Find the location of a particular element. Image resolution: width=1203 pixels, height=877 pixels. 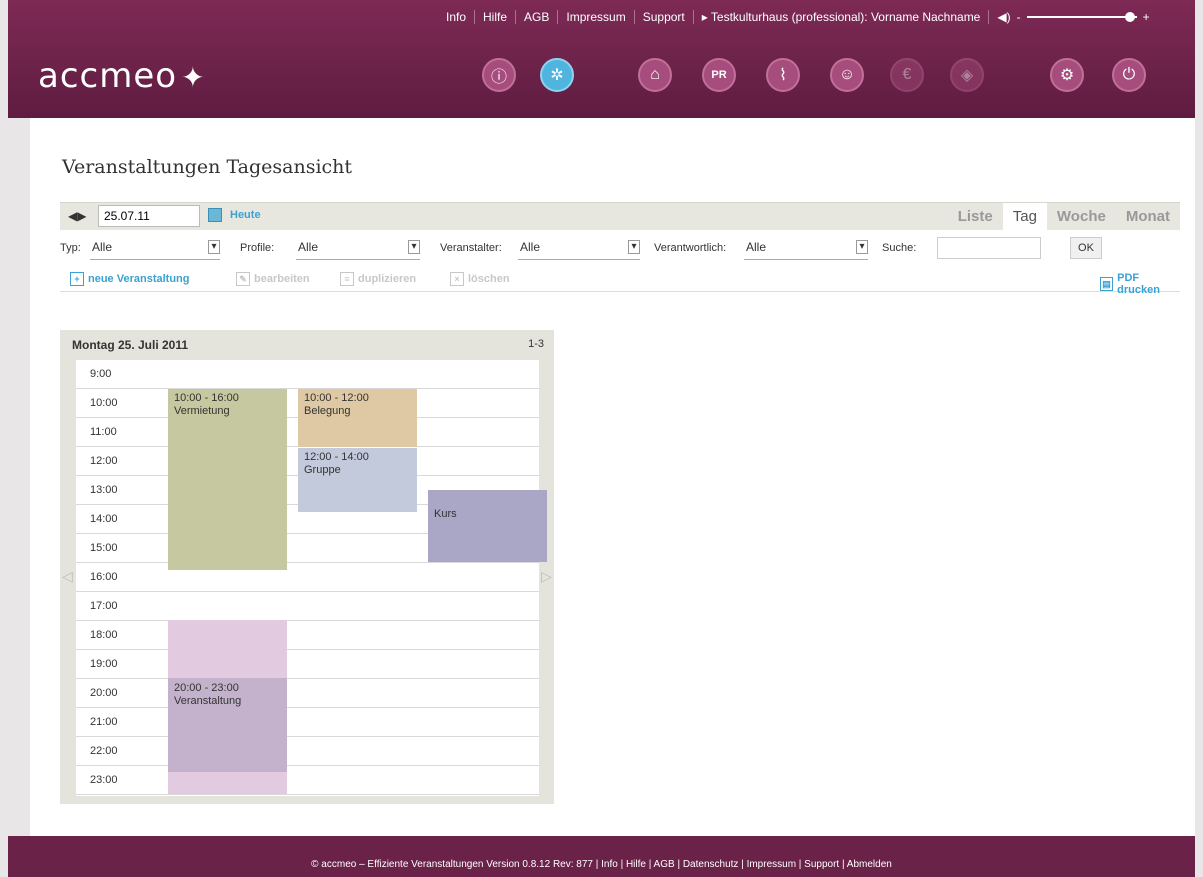

juggler-icon: ✦ is located at coordinates (193, 77).